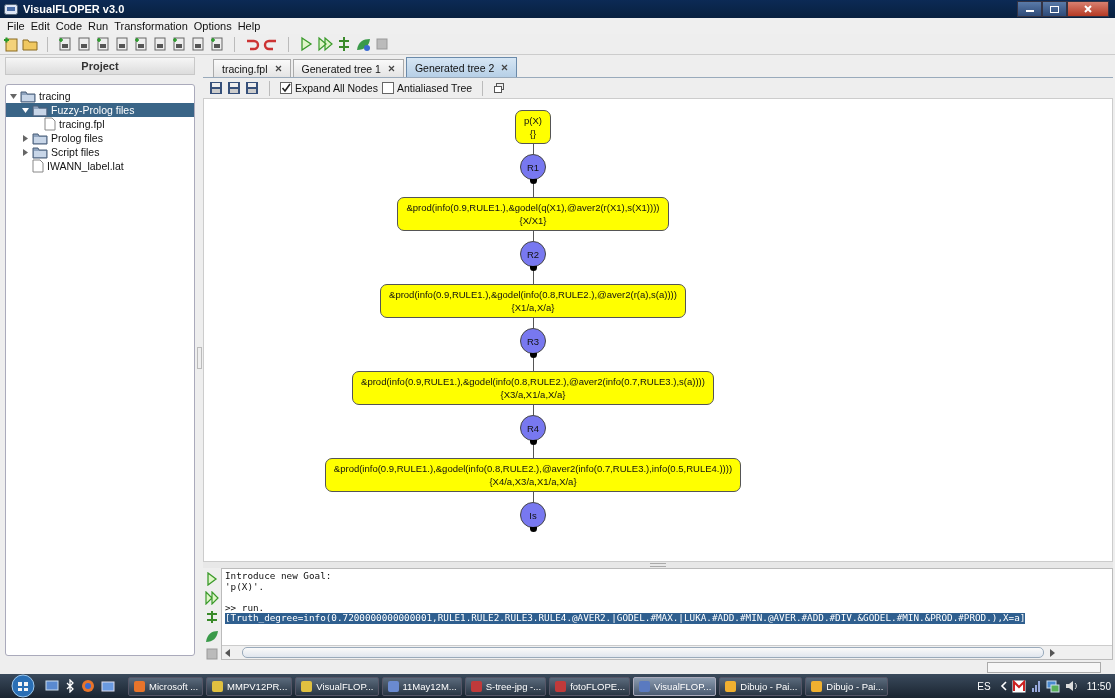  What do you see at coordinates (100, 96) in the screenshot?
I see `tree-item: tracing` at bounding box center [100, 96].